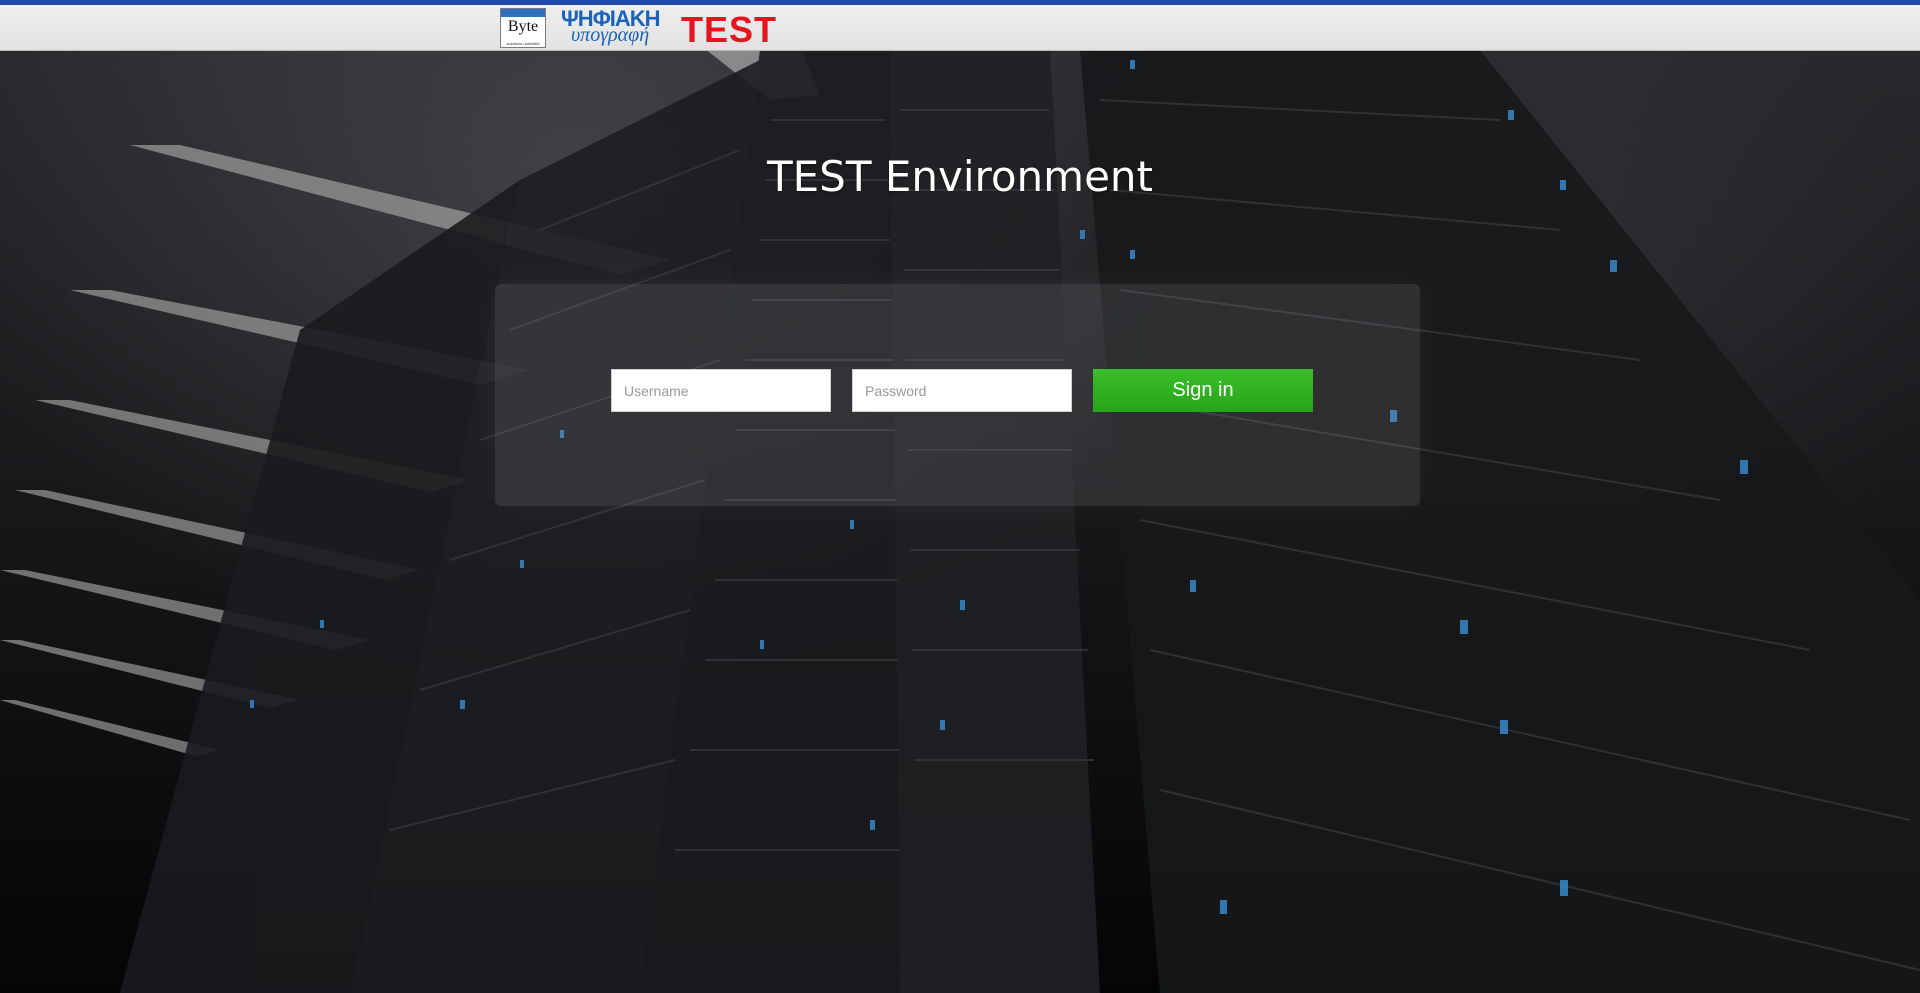 This screenshot has width=1920, height=993. What do you see at coordinates (960, 176) in the screenshot?
I see `page-title: TEST Environment` at bounding box center [960, 176].